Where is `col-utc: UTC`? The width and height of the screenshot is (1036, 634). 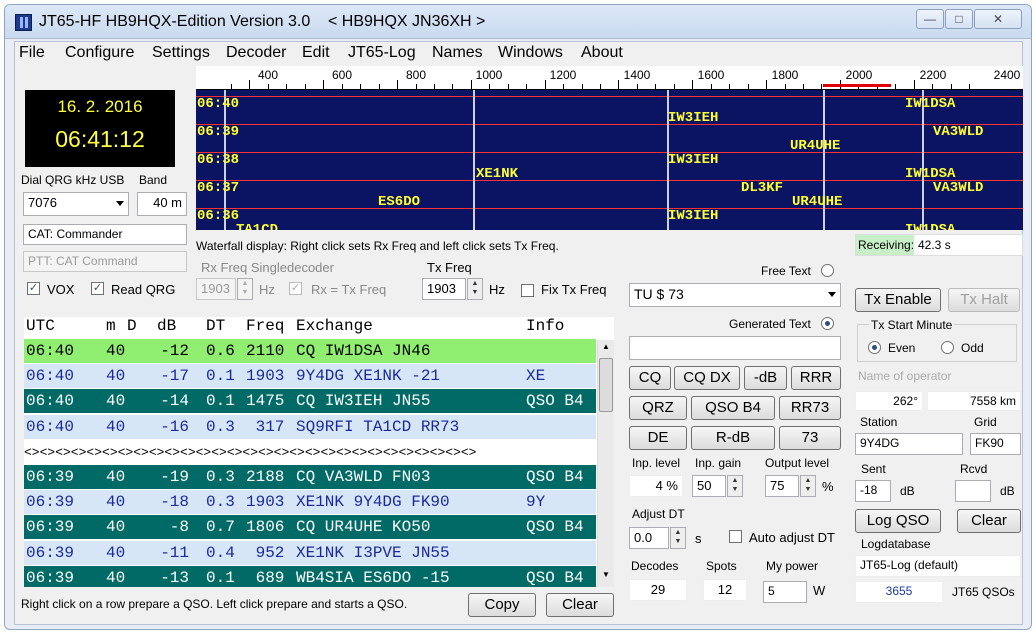 col-utc: UTC is located at coordinates (40, 326).